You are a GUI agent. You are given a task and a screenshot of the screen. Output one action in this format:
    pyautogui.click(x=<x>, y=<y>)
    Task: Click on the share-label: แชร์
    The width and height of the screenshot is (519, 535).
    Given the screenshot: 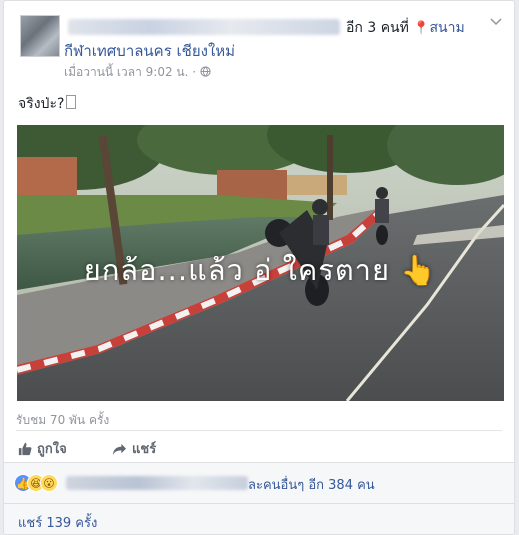 What is the action you would take?
    pyautogui.click(x=144, y=449)
    